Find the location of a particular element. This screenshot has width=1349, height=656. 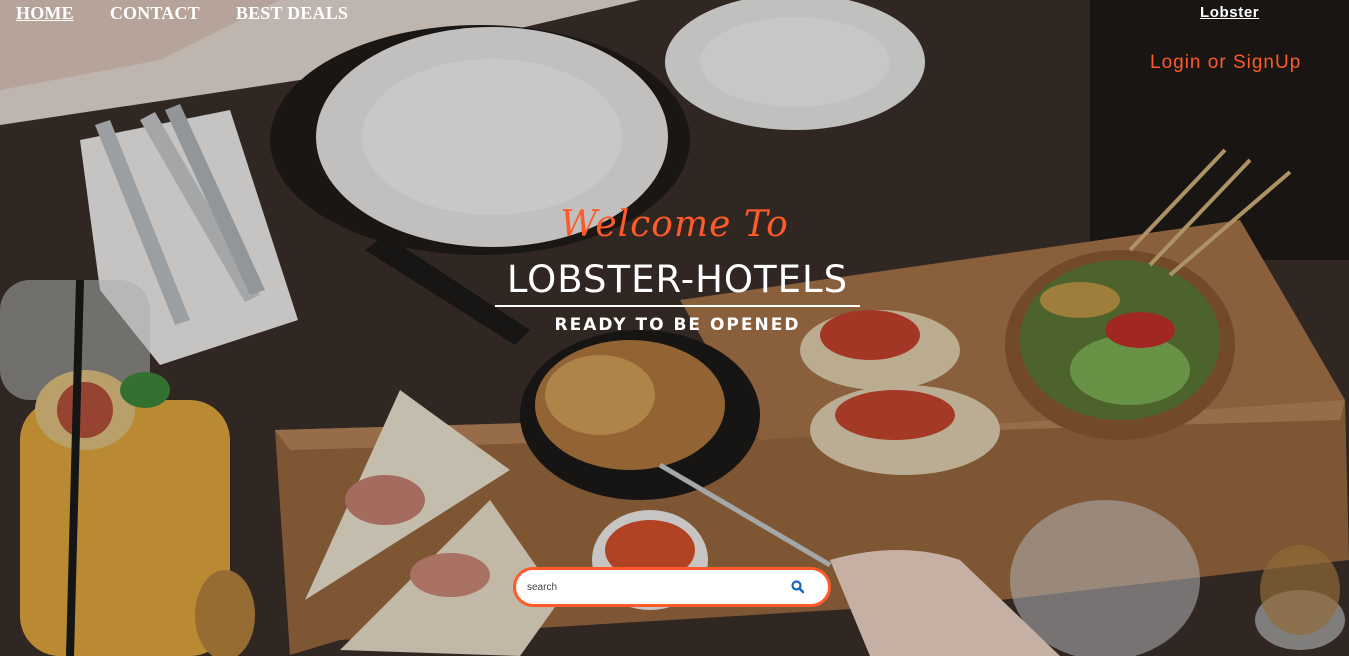

welcome-heading: Welcome To is located at coordinates (674, 224).